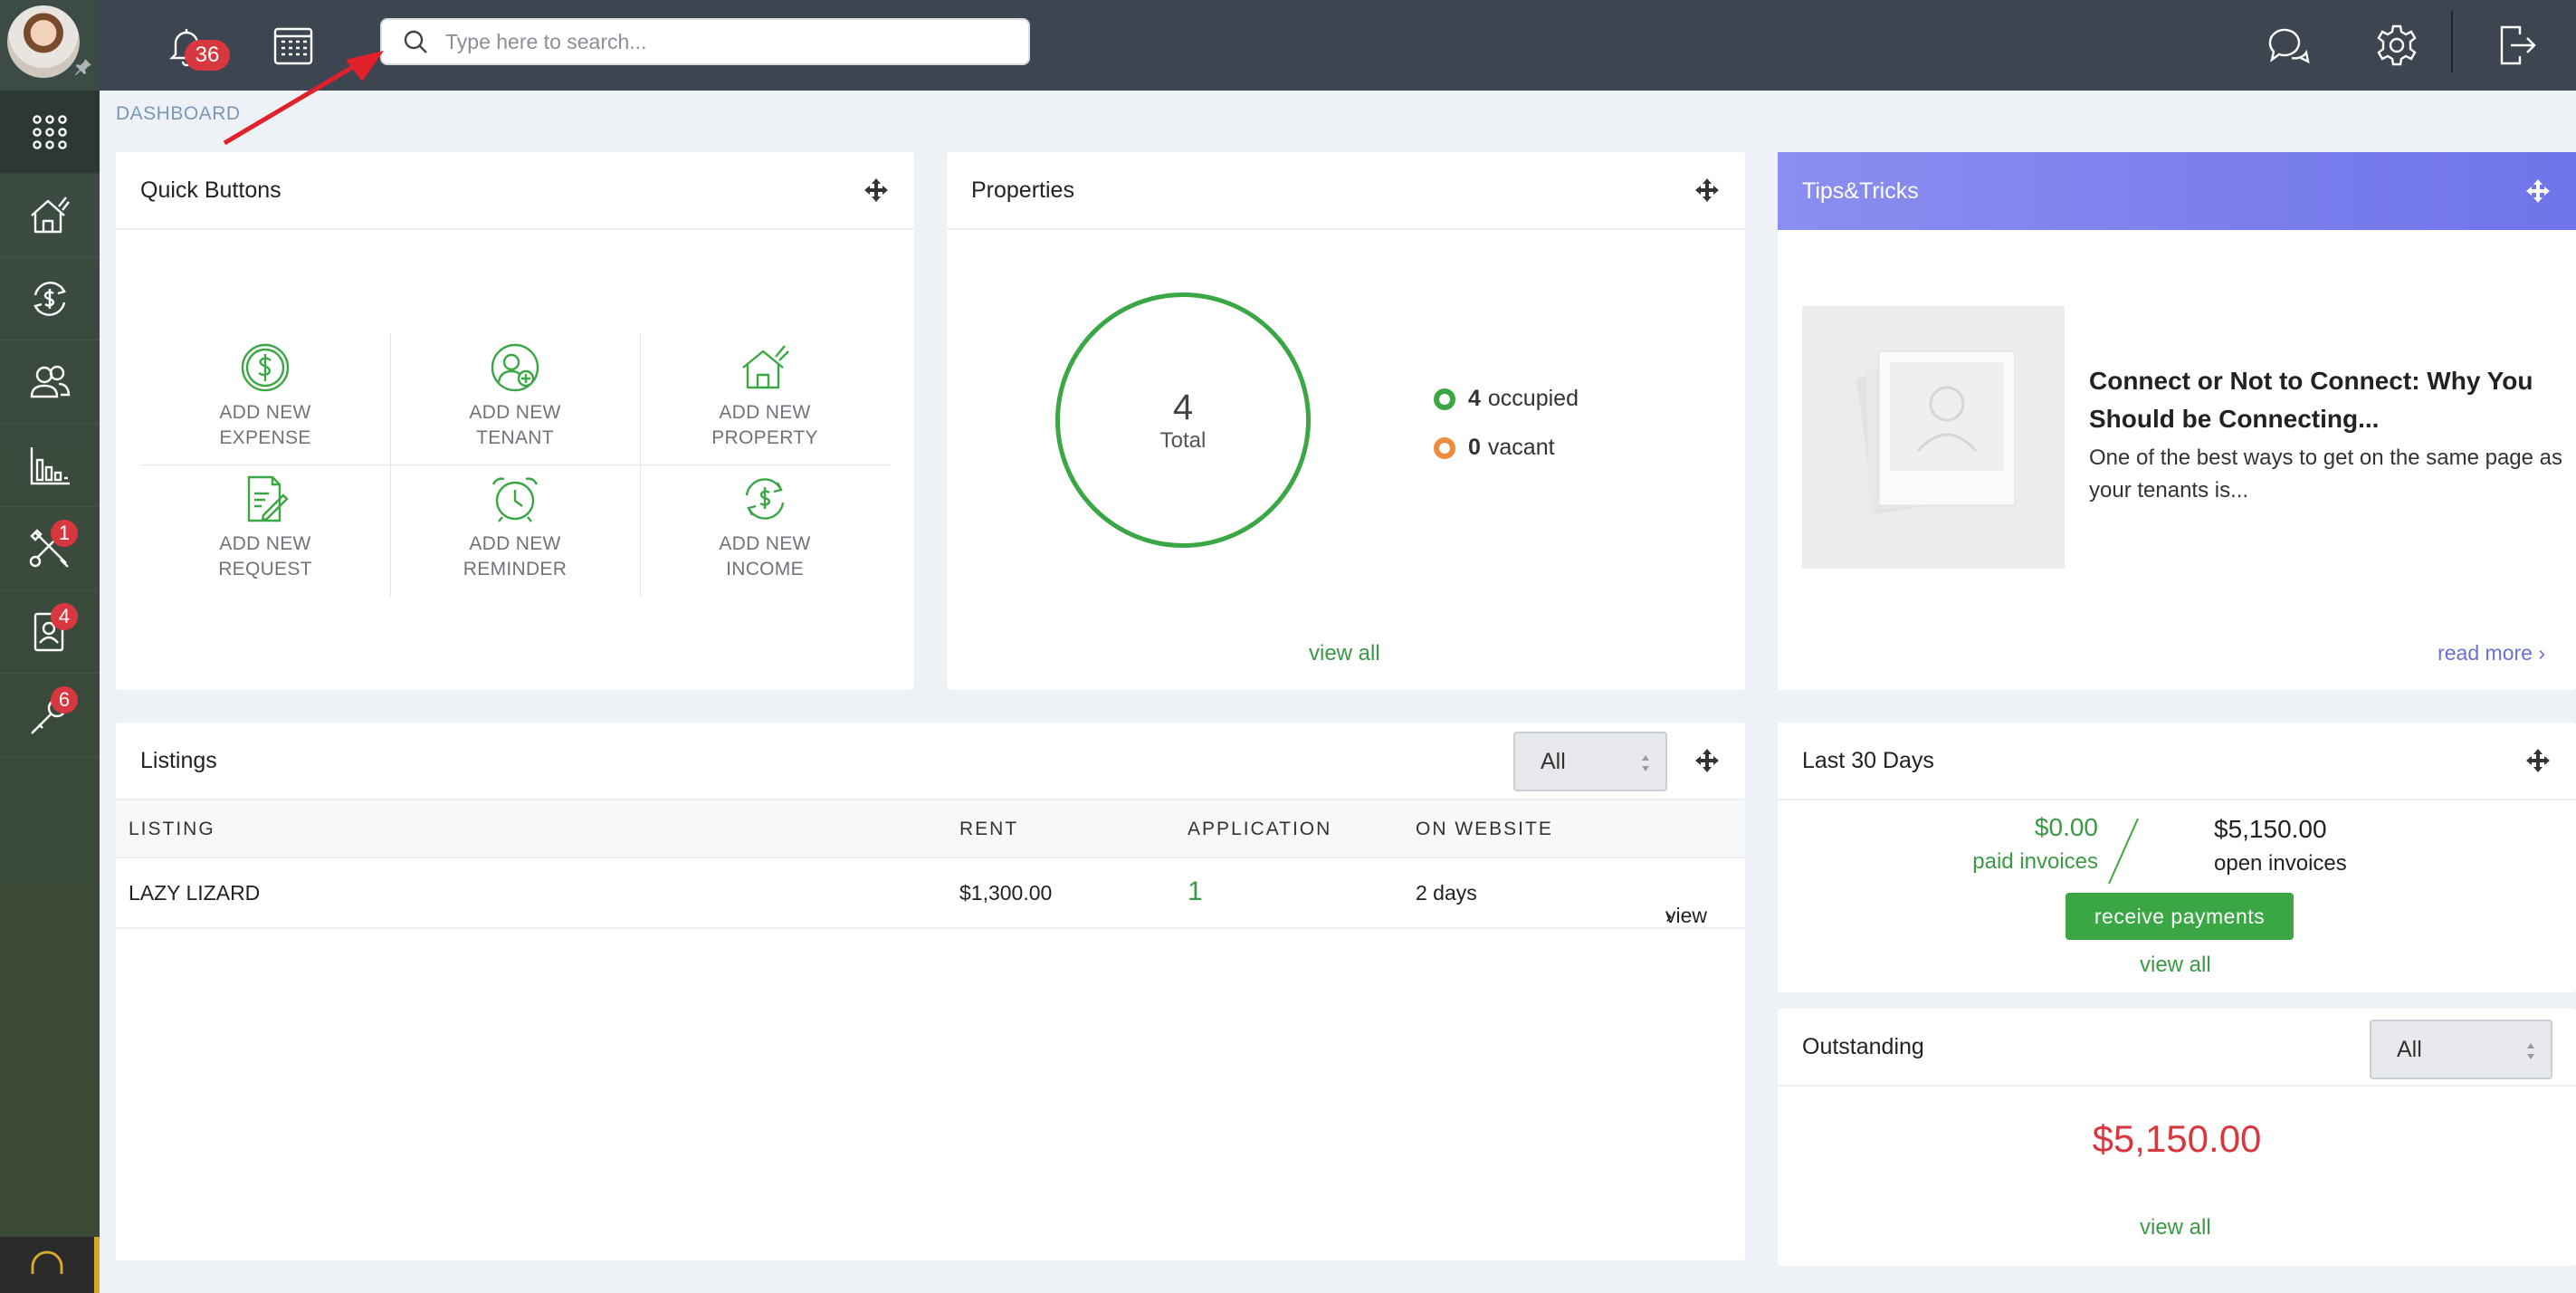 This screenshot has height=1293, width=2576. Describe the element at coordinates (2180, 916) in the screenshot. I see `receive-payments-button: receive payments` at that location.